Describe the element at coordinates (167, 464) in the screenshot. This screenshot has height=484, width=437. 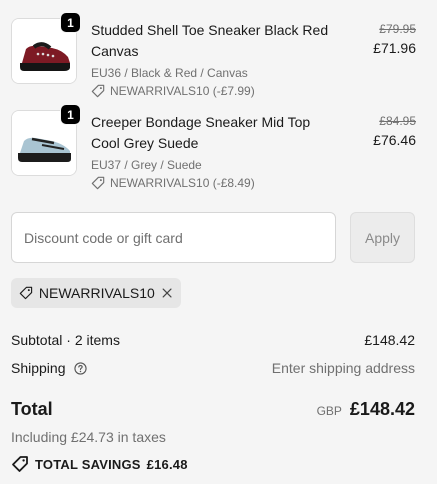
I see `savings-value: £16.48` at that location.